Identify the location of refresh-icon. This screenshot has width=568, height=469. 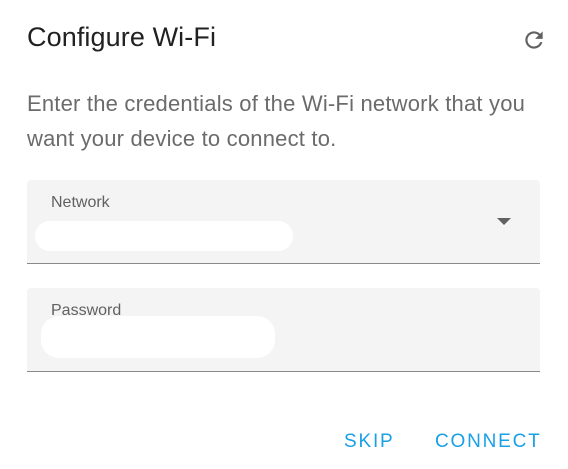
(534, 42).